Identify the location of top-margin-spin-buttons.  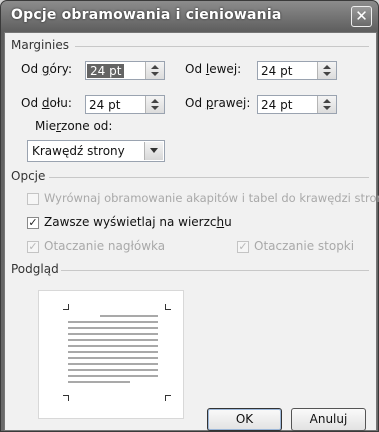
(154, 70).